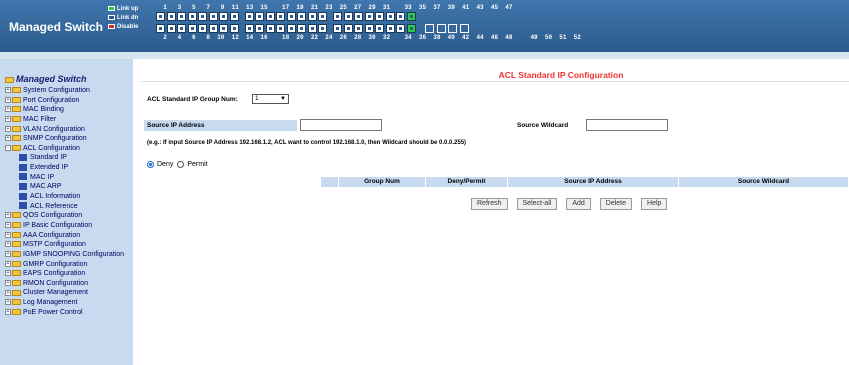 Image resolution: width=849 pixels, height=365 pixels. What do you see at coordinates (270, 99) in the screenshot?
I see `group-num-select: 1 ▼` at bounding box center [270, 99].